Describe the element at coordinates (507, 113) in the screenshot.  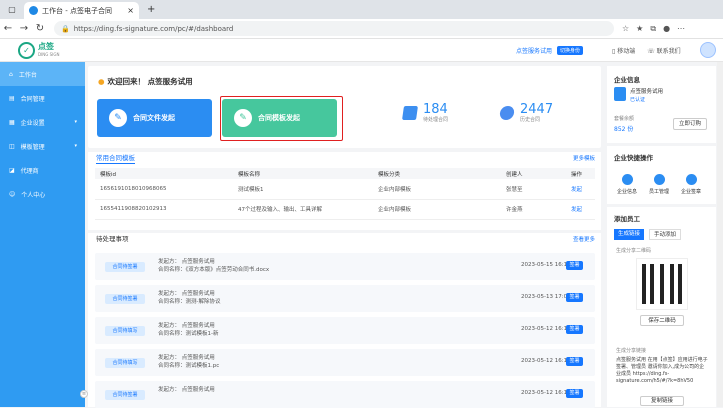
I see `history-contract-icon` at that location.